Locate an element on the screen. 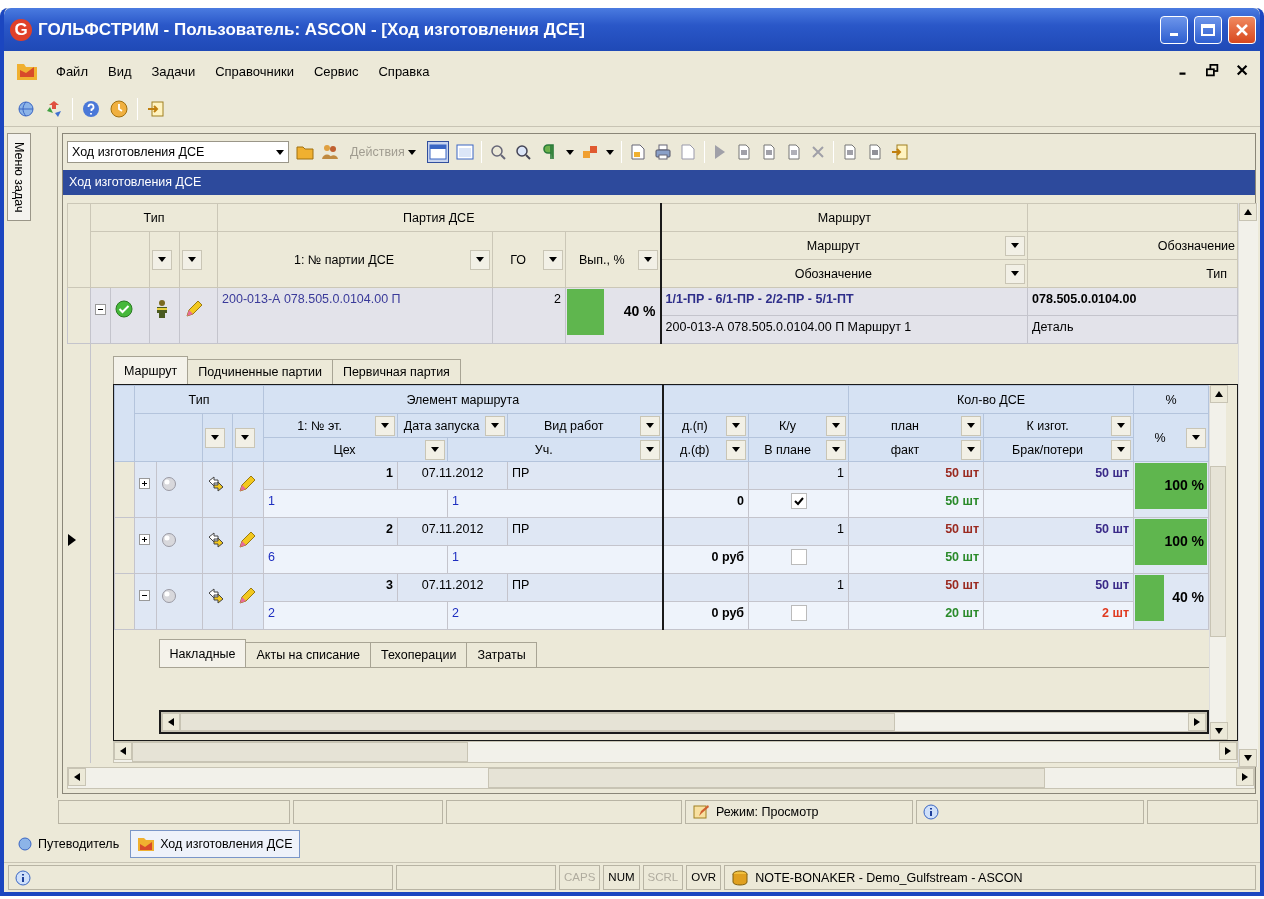  column-header: Брак/потери is located at coordinates (1058, 449).